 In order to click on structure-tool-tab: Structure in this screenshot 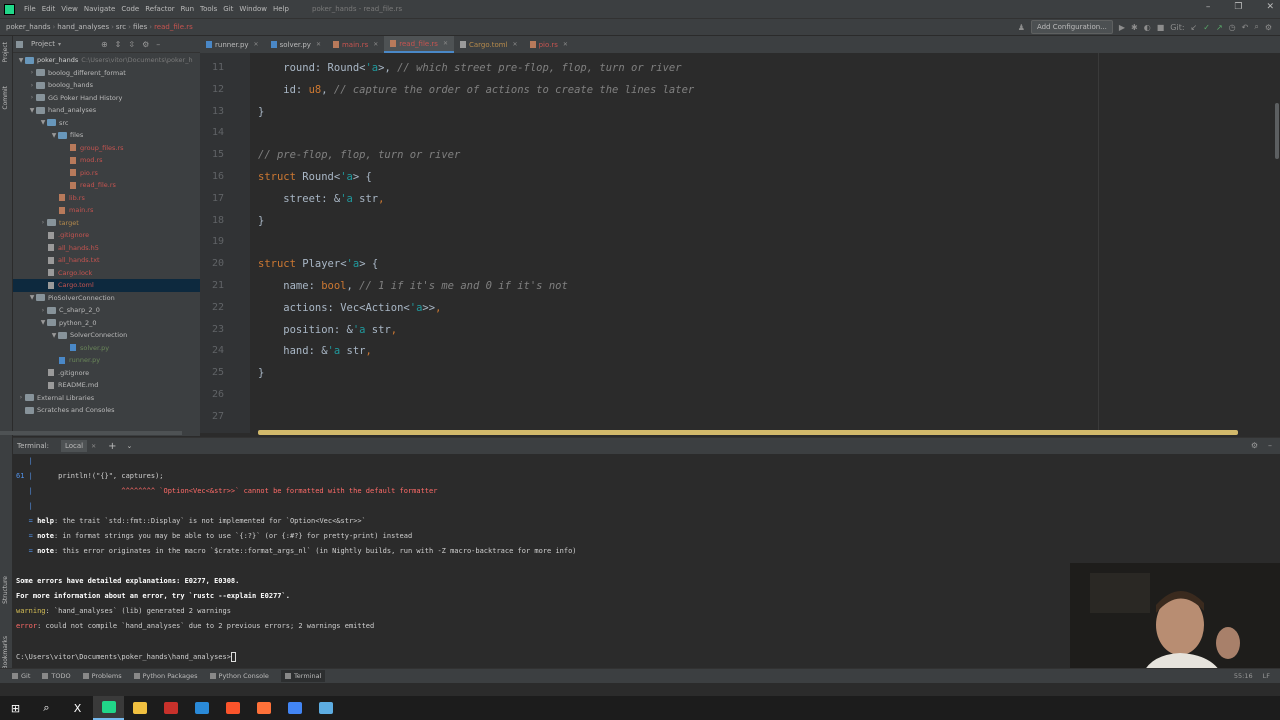, I will do `click(5, 590)`.